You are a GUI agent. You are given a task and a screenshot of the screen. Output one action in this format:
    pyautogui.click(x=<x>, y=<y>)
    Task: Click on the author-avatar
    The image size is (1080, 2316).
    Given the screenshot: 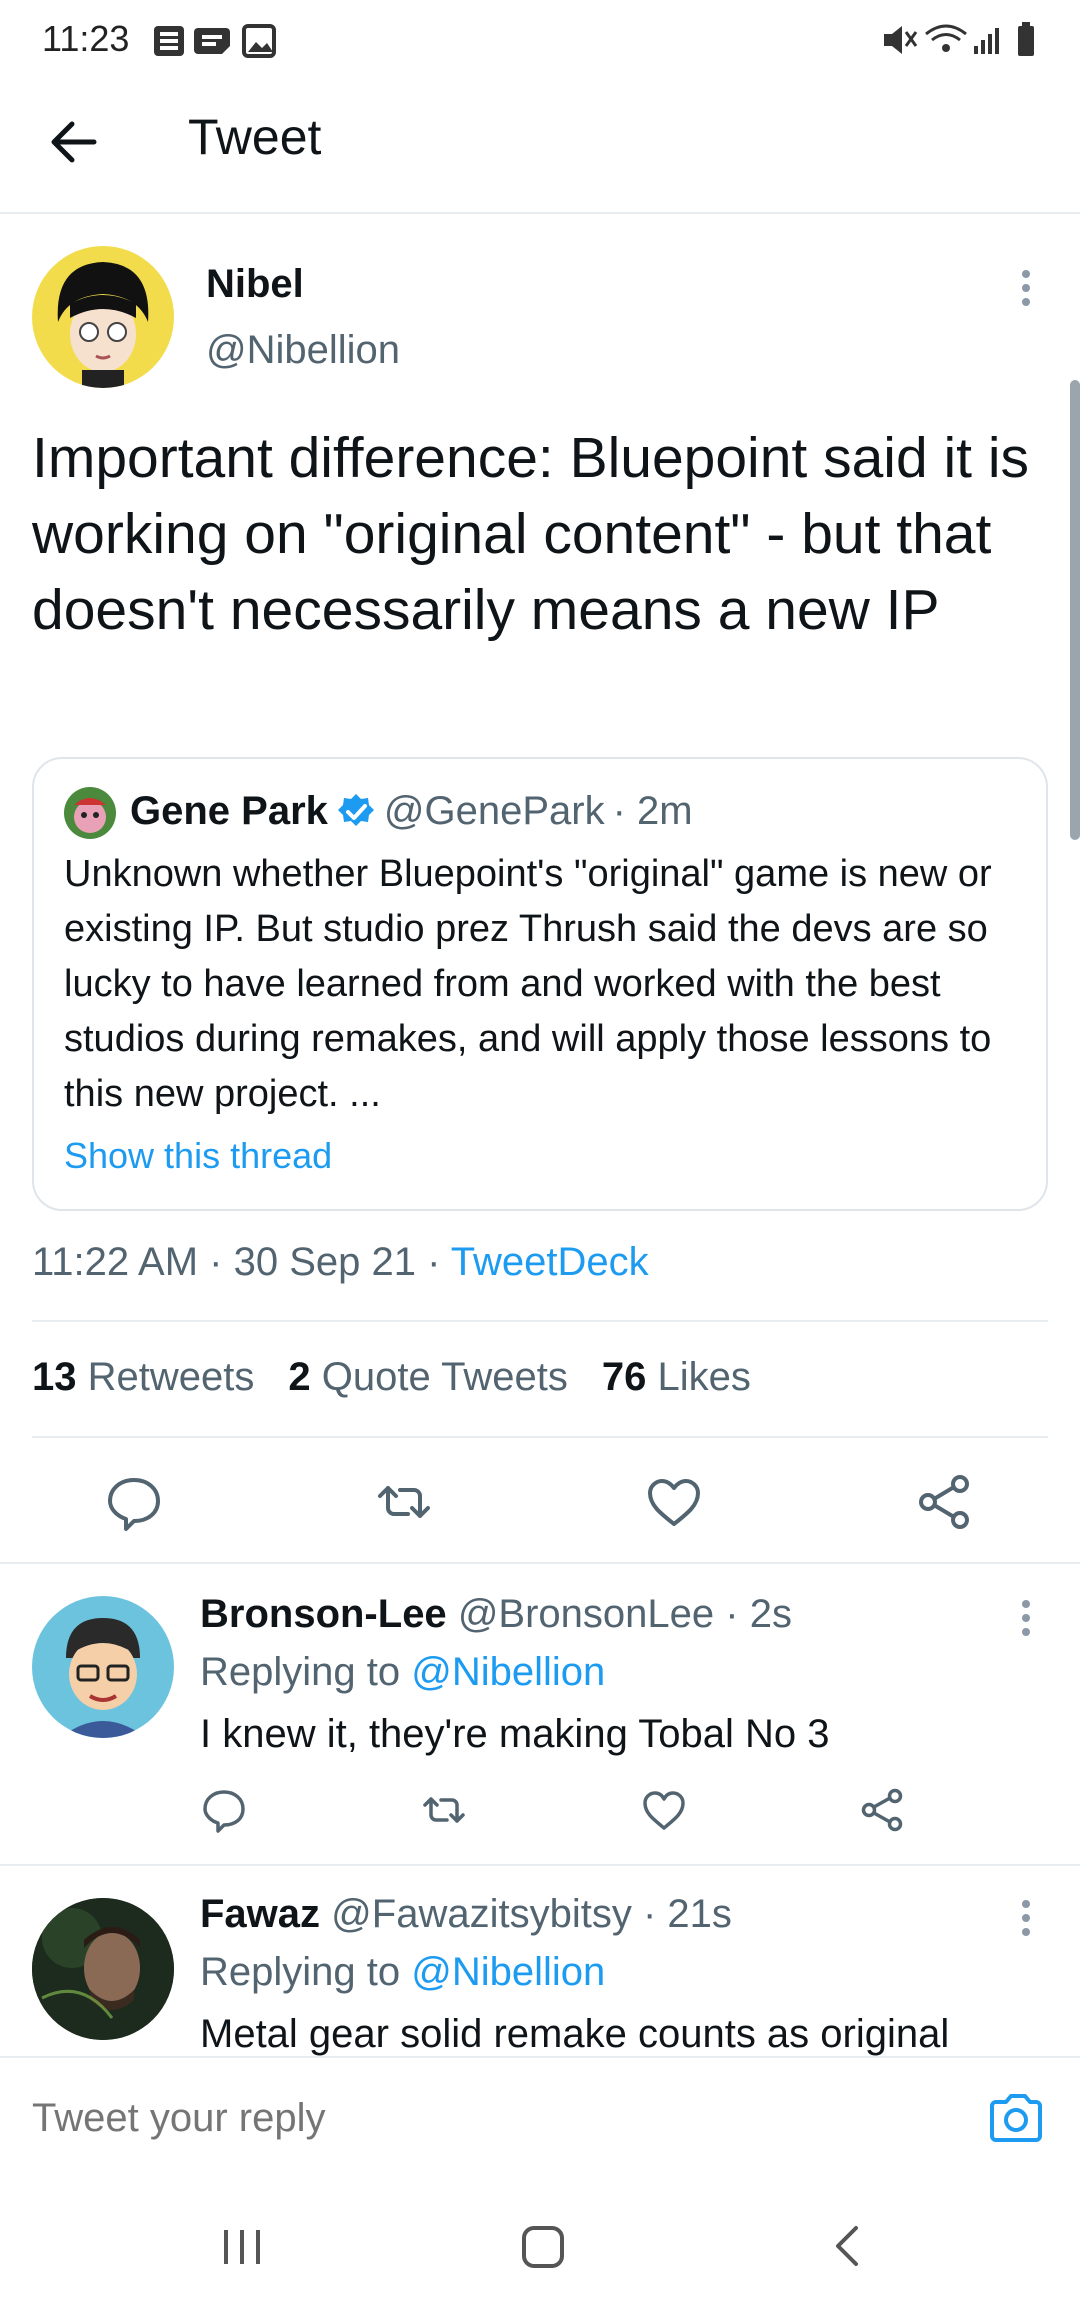 What is the action you would take?
    pyautogui.click(x=103, y=317)
    